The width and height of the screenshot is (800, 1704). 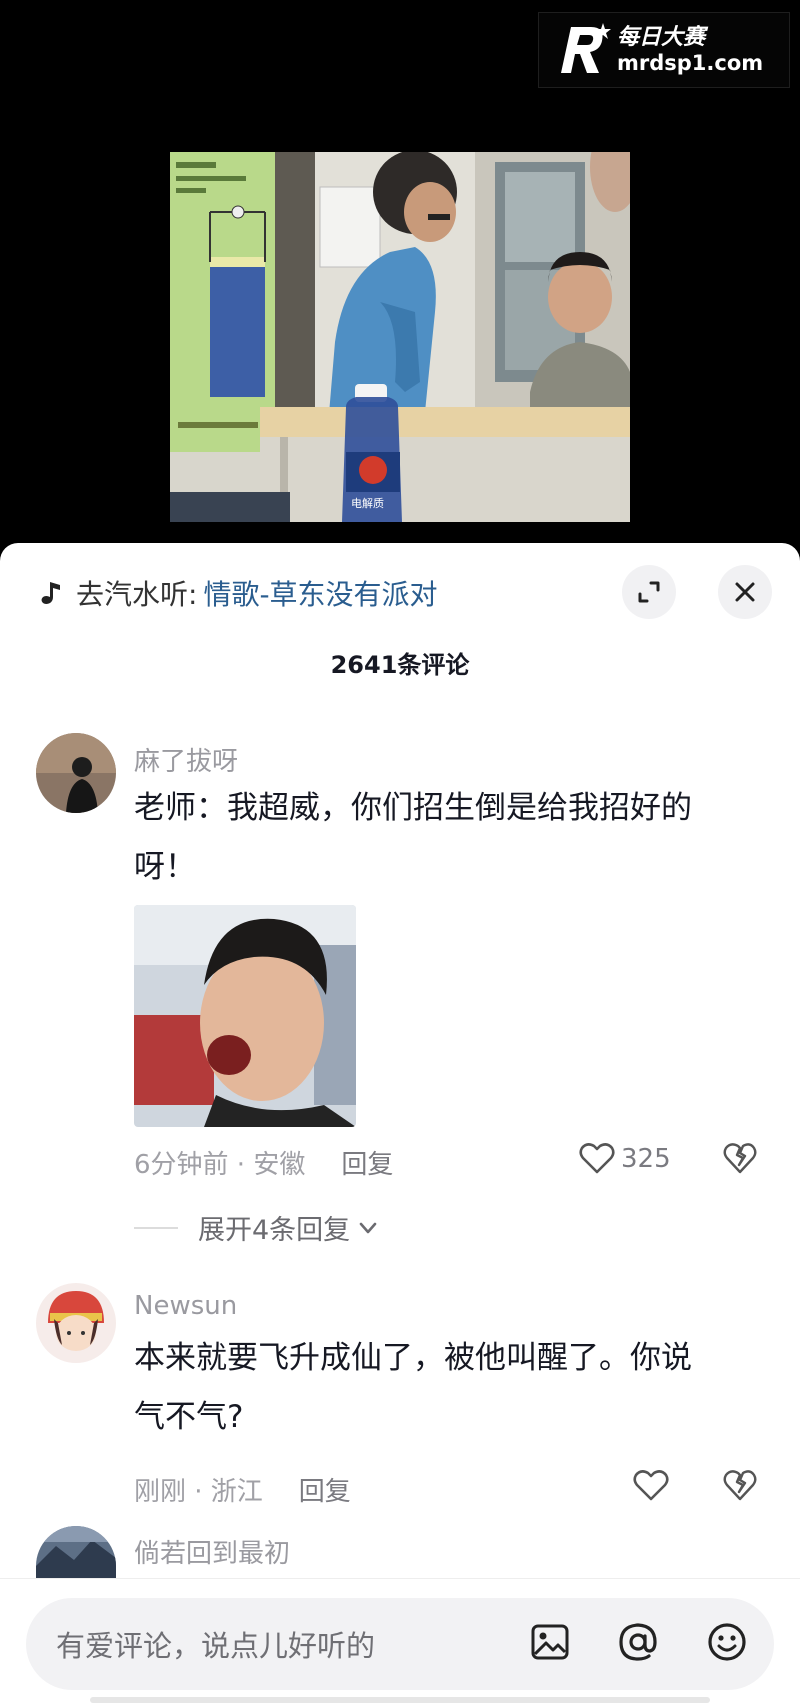 What do you see at coordinates (220, 1165) in the screenshot?
I see `comment-time-location: 6分钟前 · 安徽` at bounding box center [220, 1165].